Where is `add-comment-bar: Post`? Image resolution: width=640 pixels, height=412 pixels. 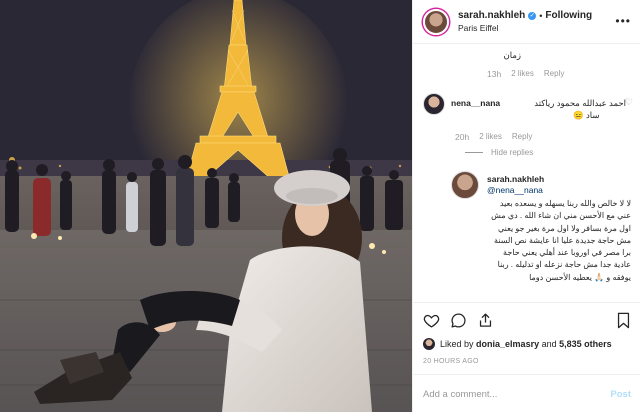 add-comment-bar: Post is located at coordinates (526, 393).